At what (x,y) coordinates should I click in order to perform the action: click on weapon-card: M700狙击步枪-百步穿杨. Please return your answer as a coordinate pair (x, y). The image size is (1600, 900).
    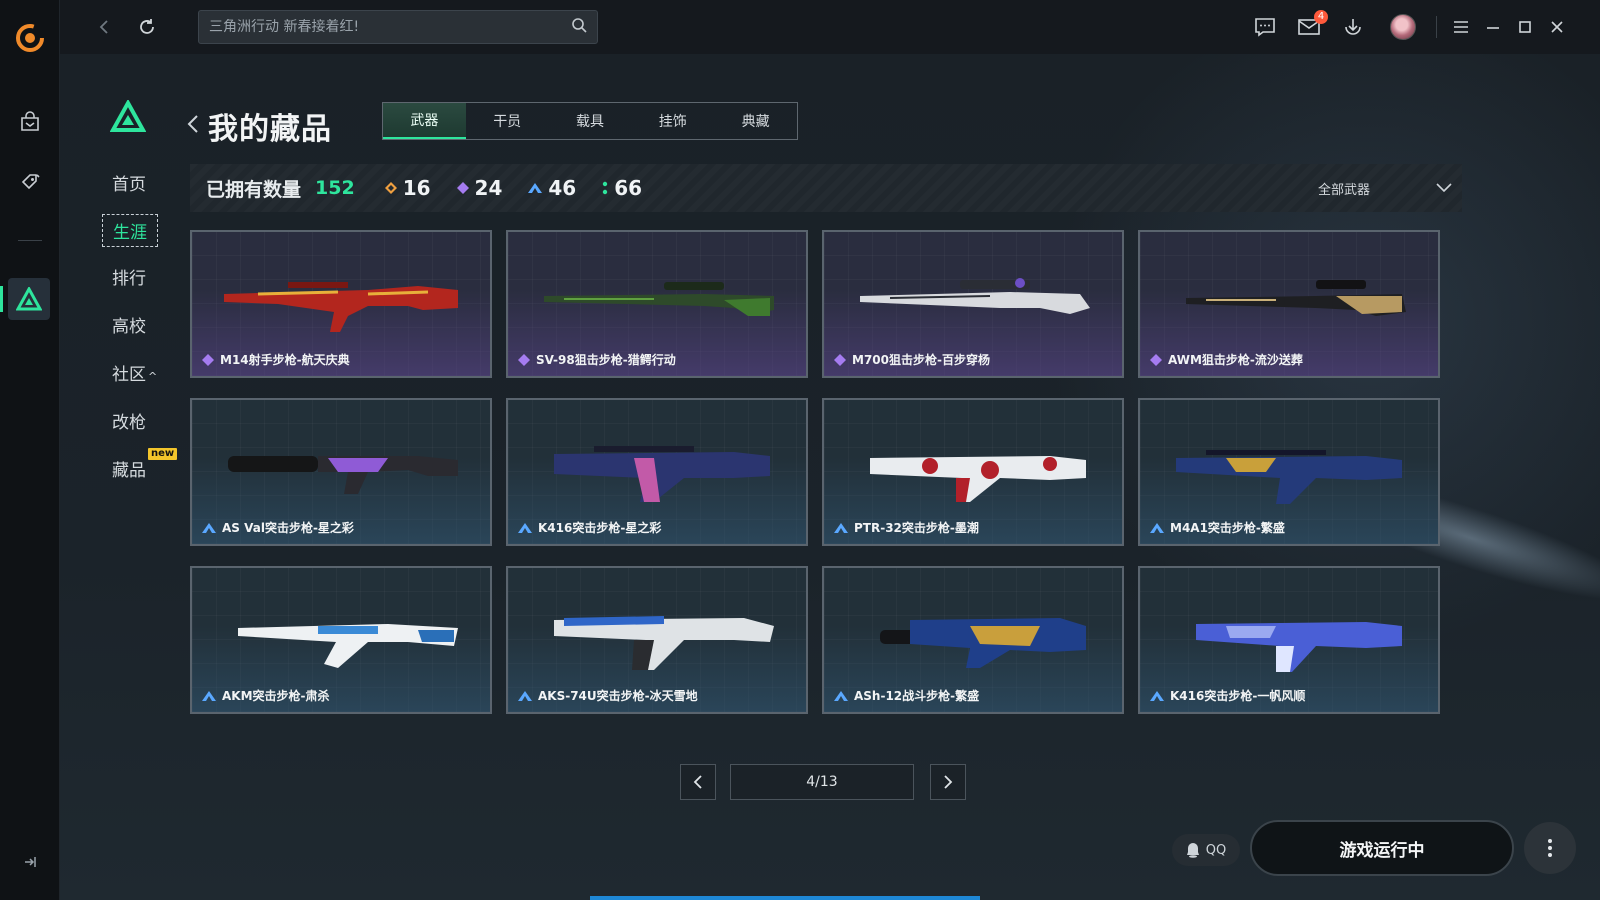
    Looking at the image, I should click on (973, 304).